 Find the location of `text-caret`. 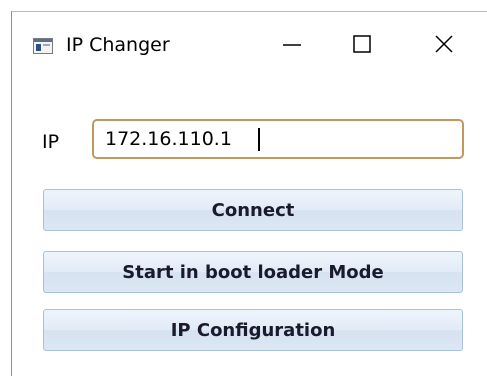

text-caret is located at coordinates (259, 139).